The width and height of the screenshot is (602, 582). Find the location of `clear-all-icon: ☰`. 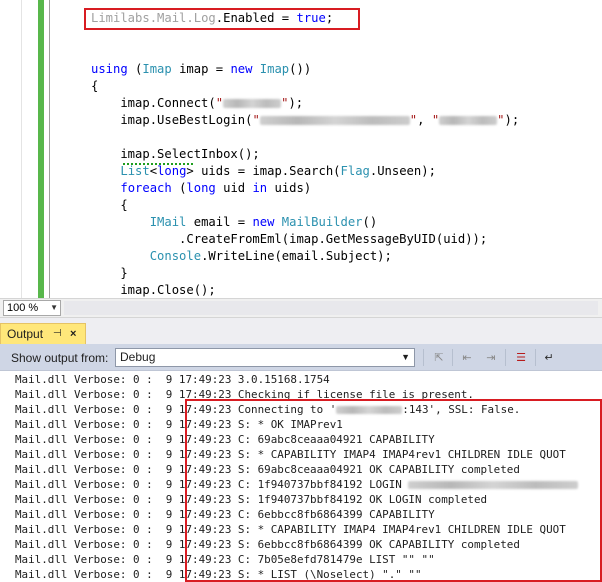

clear-all-icon: ☰ is located at coordinates (521, 357).